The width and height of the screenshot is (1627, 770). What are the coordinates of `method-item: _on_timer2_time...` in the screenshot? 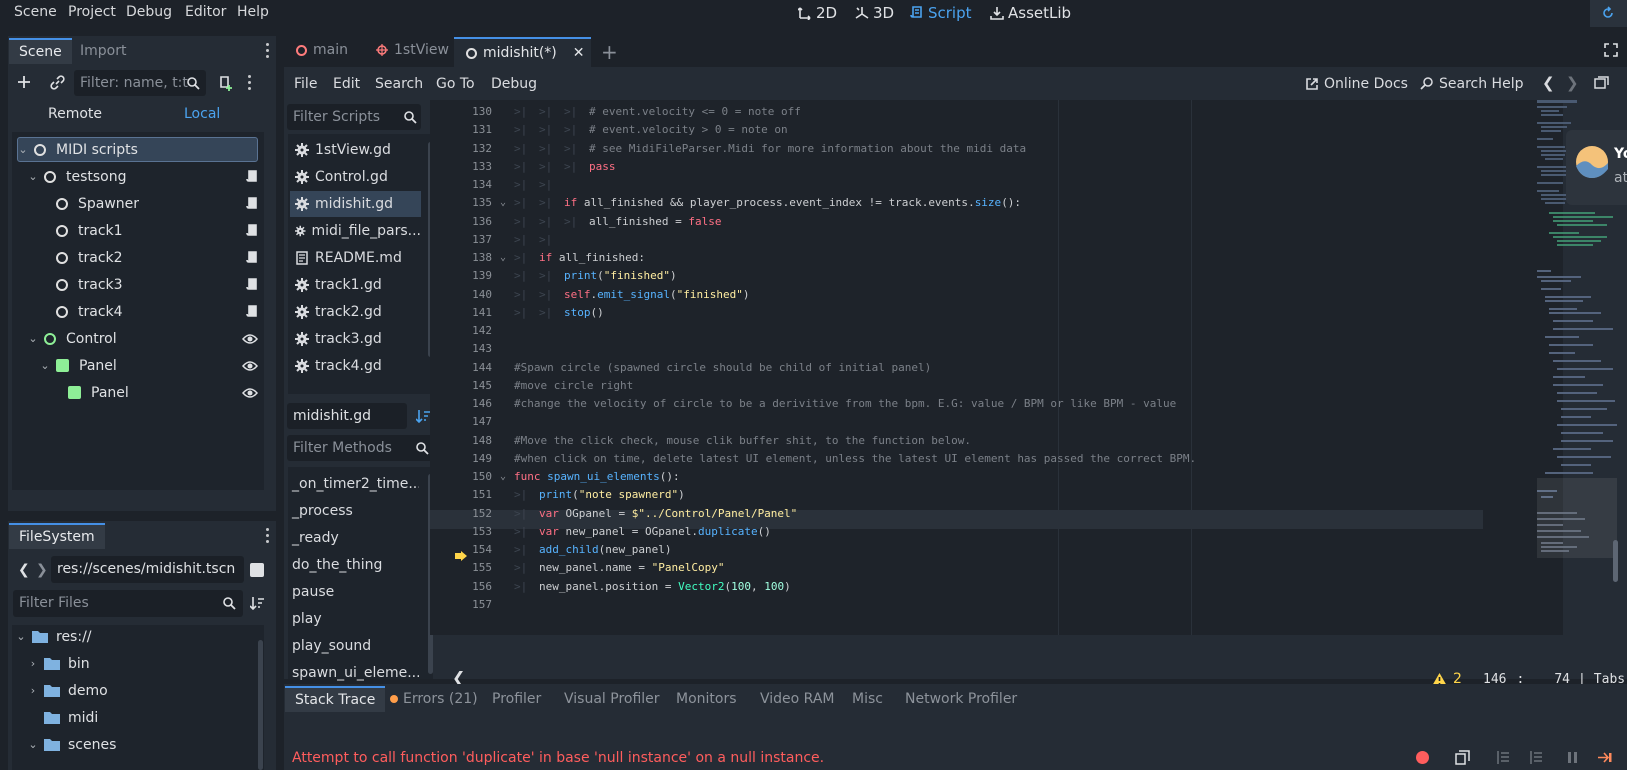 It's located at (353, 483).